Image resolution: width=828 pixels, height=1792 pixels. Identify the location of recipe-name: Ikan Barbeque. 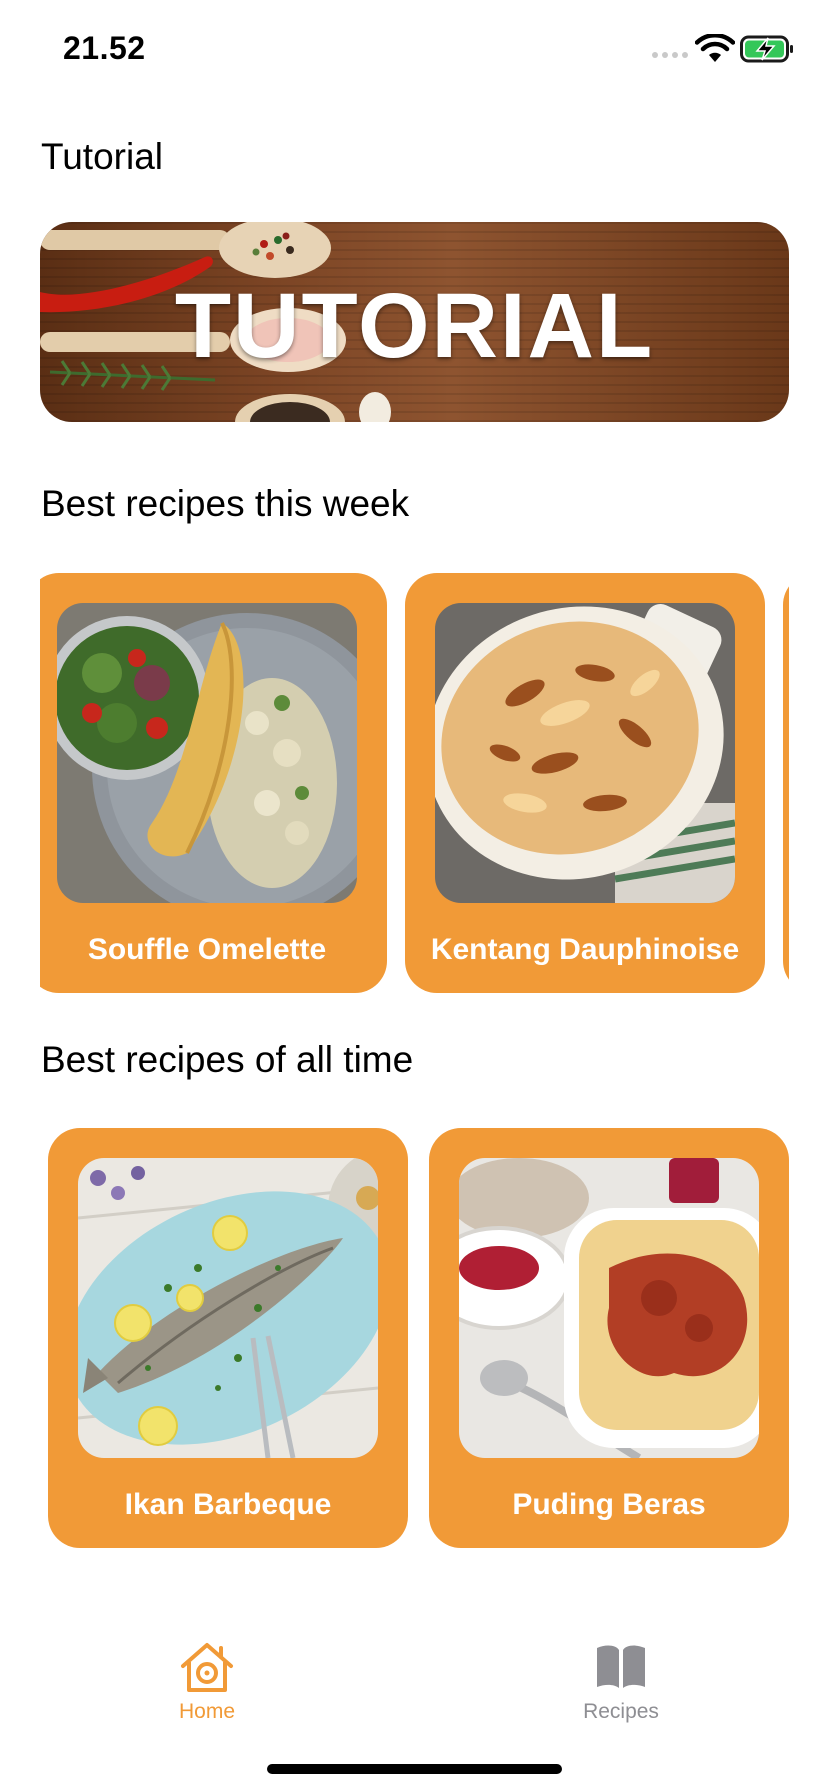
(228, 1504).